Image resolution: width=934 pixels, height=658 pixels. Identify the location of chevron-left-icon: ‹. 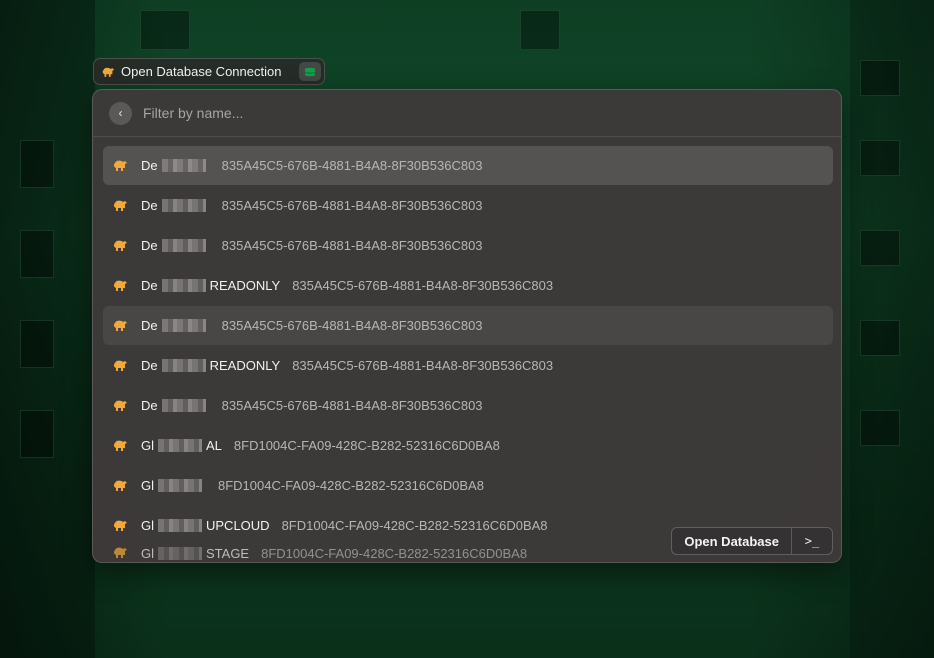
(120, 113).